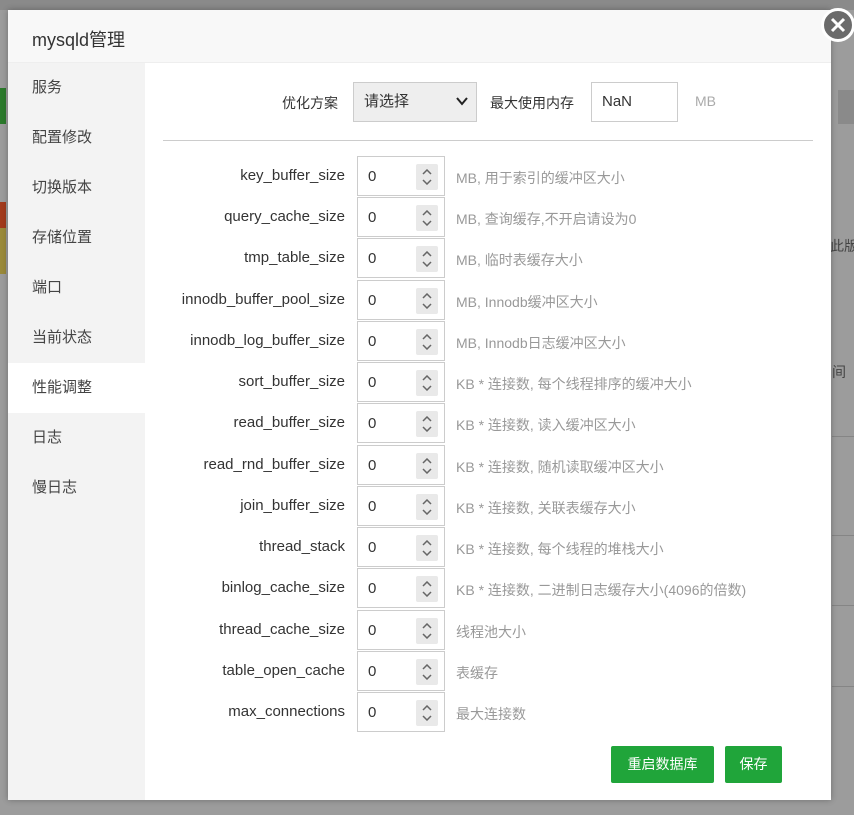 The width and height of the screenshot is (854, 815). Describe the element at coordinates (560, 549) in the screenshot. I see `param-description: KB * 连接数, 每个线程的堆栈大小` at that location.